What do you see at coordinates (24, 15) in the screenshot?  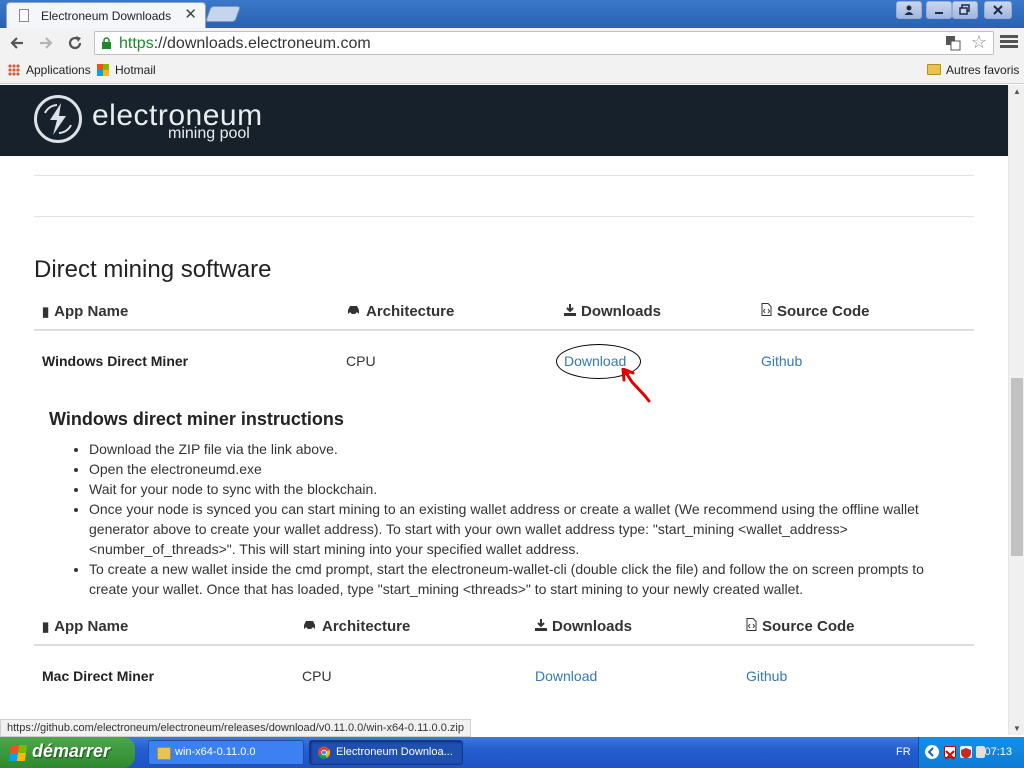 I see `page-favicon-icon` at bounding box center [24, 15].